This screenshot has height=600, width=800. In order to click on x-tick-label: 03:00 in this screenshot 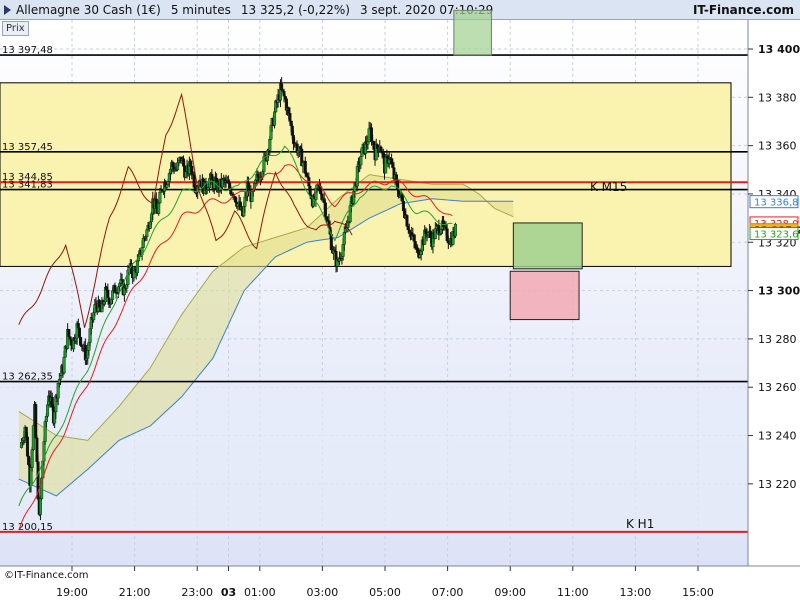, I will do `click(323, 592)`.